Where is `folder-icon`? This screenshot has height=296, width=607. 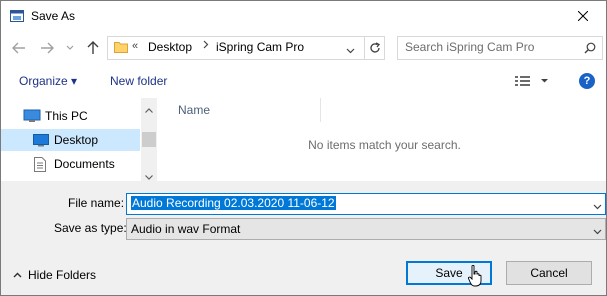 folder-icon is located at coordinates (121, 48).